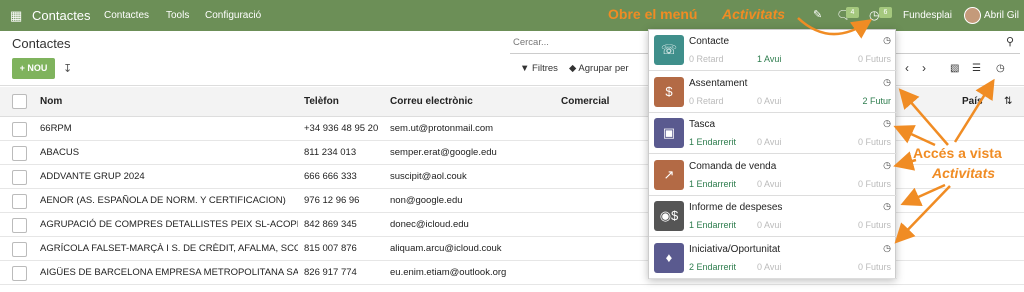  I want to click on arrow-to-tasca, so click(914, 136).